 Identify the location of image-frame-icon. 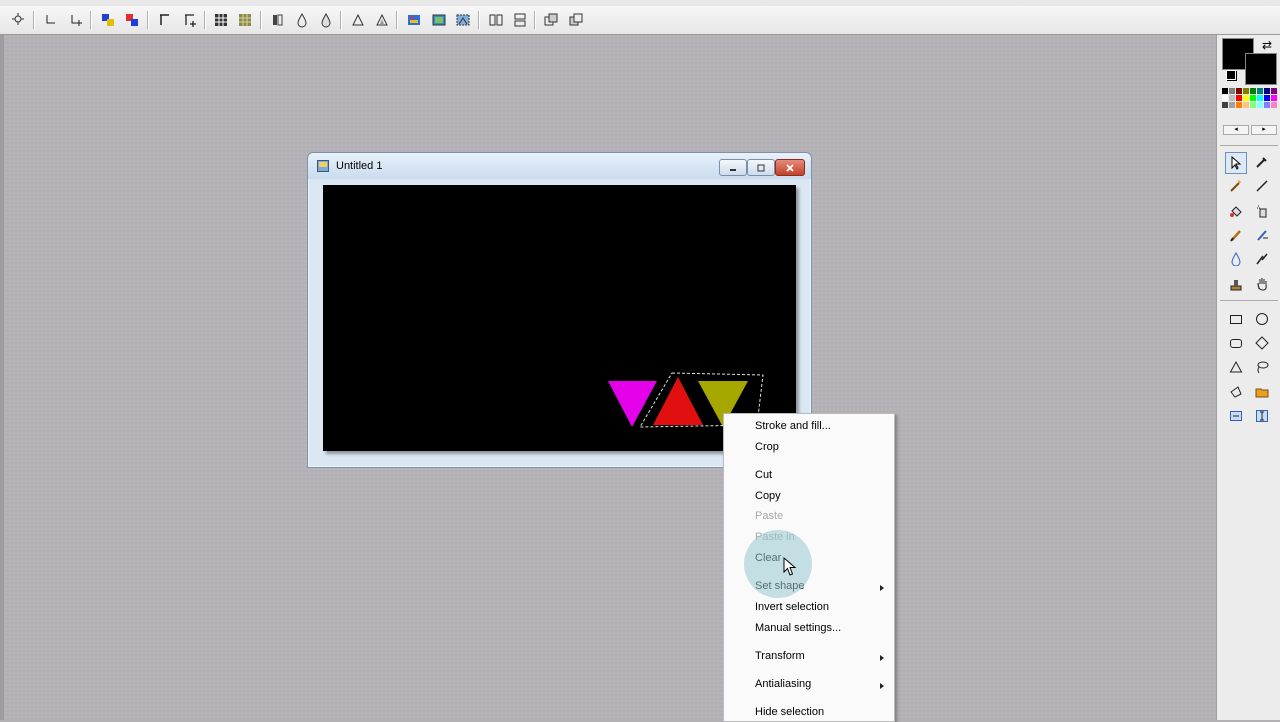
(439, 20).